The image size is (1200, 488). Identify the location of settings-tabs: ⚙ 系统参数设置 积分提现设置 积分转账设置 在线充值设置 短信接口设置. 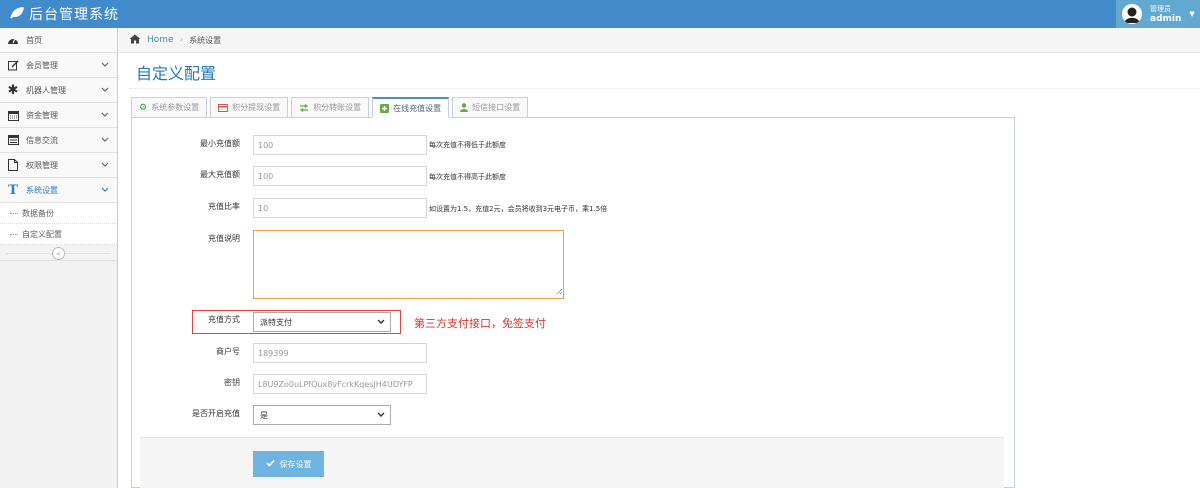
(331, 107).